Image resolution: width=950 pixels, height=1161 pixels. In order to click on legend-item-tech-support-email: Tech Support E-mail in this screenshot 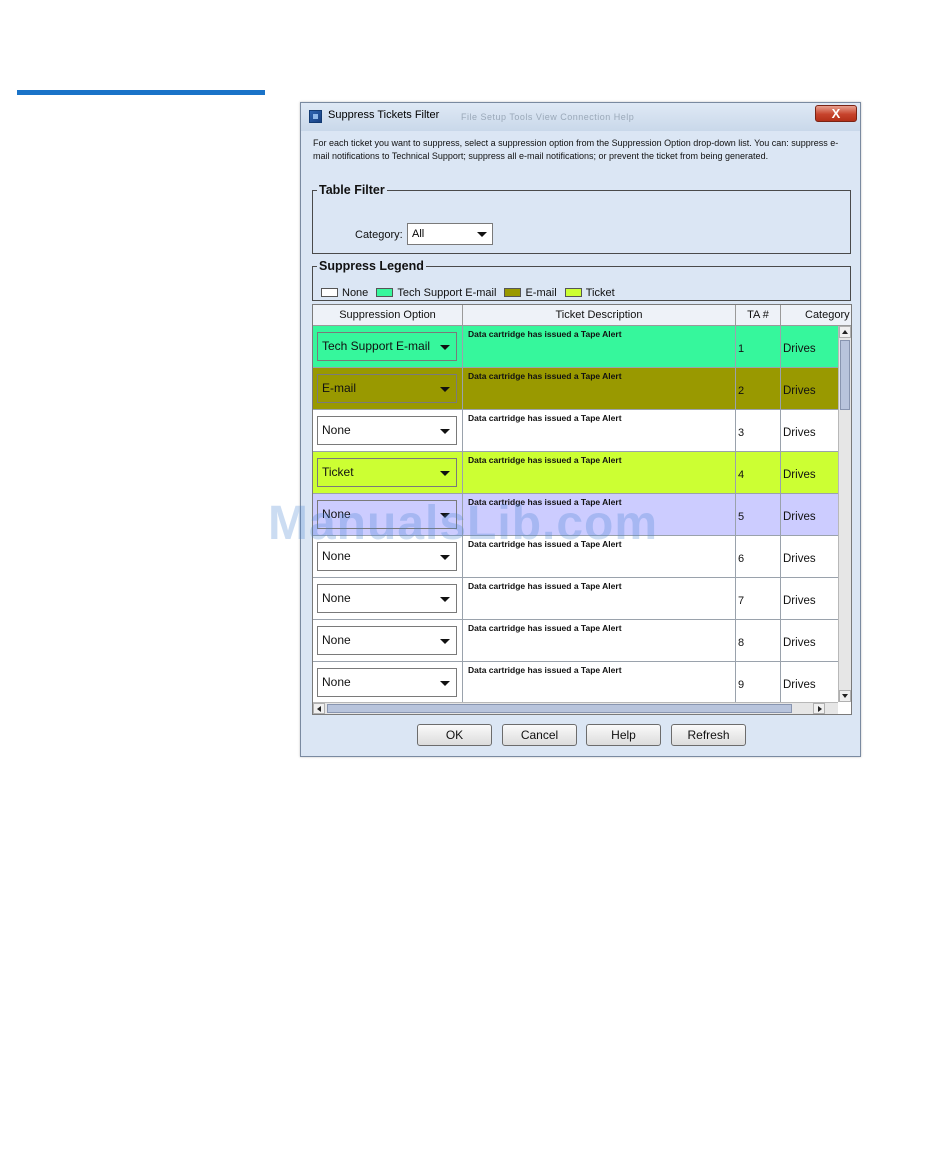, I will do `click(436, 293)`.